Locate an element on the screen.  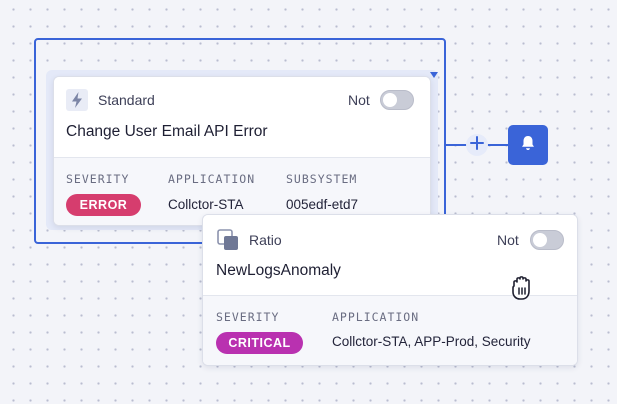
subsystem-header: SUBSYSTEM is located at coordinates (322, 179).